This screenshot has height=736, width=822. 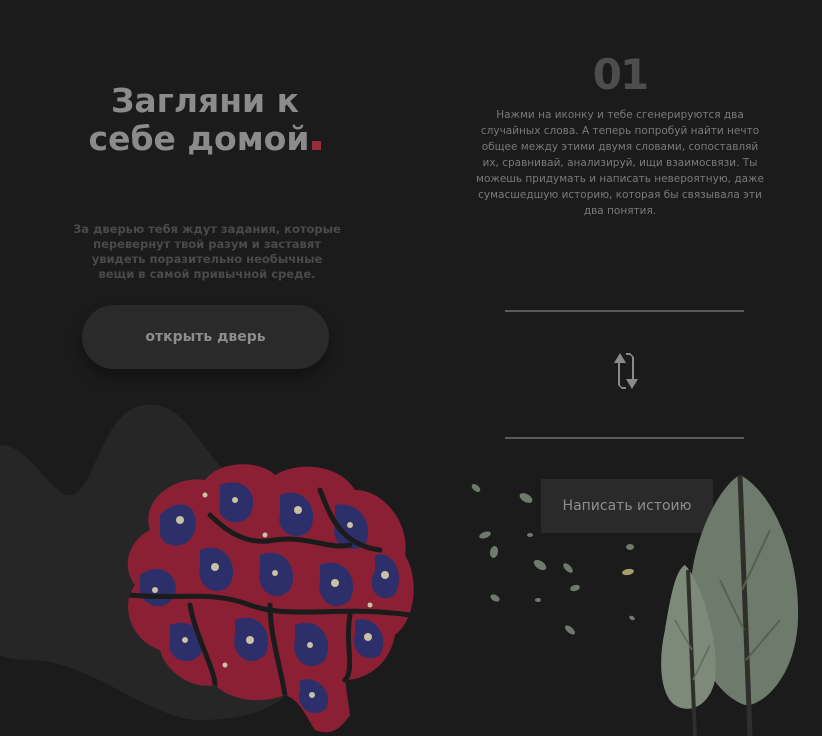 I want to click on flying-leaves, so click(x=553, y=559).